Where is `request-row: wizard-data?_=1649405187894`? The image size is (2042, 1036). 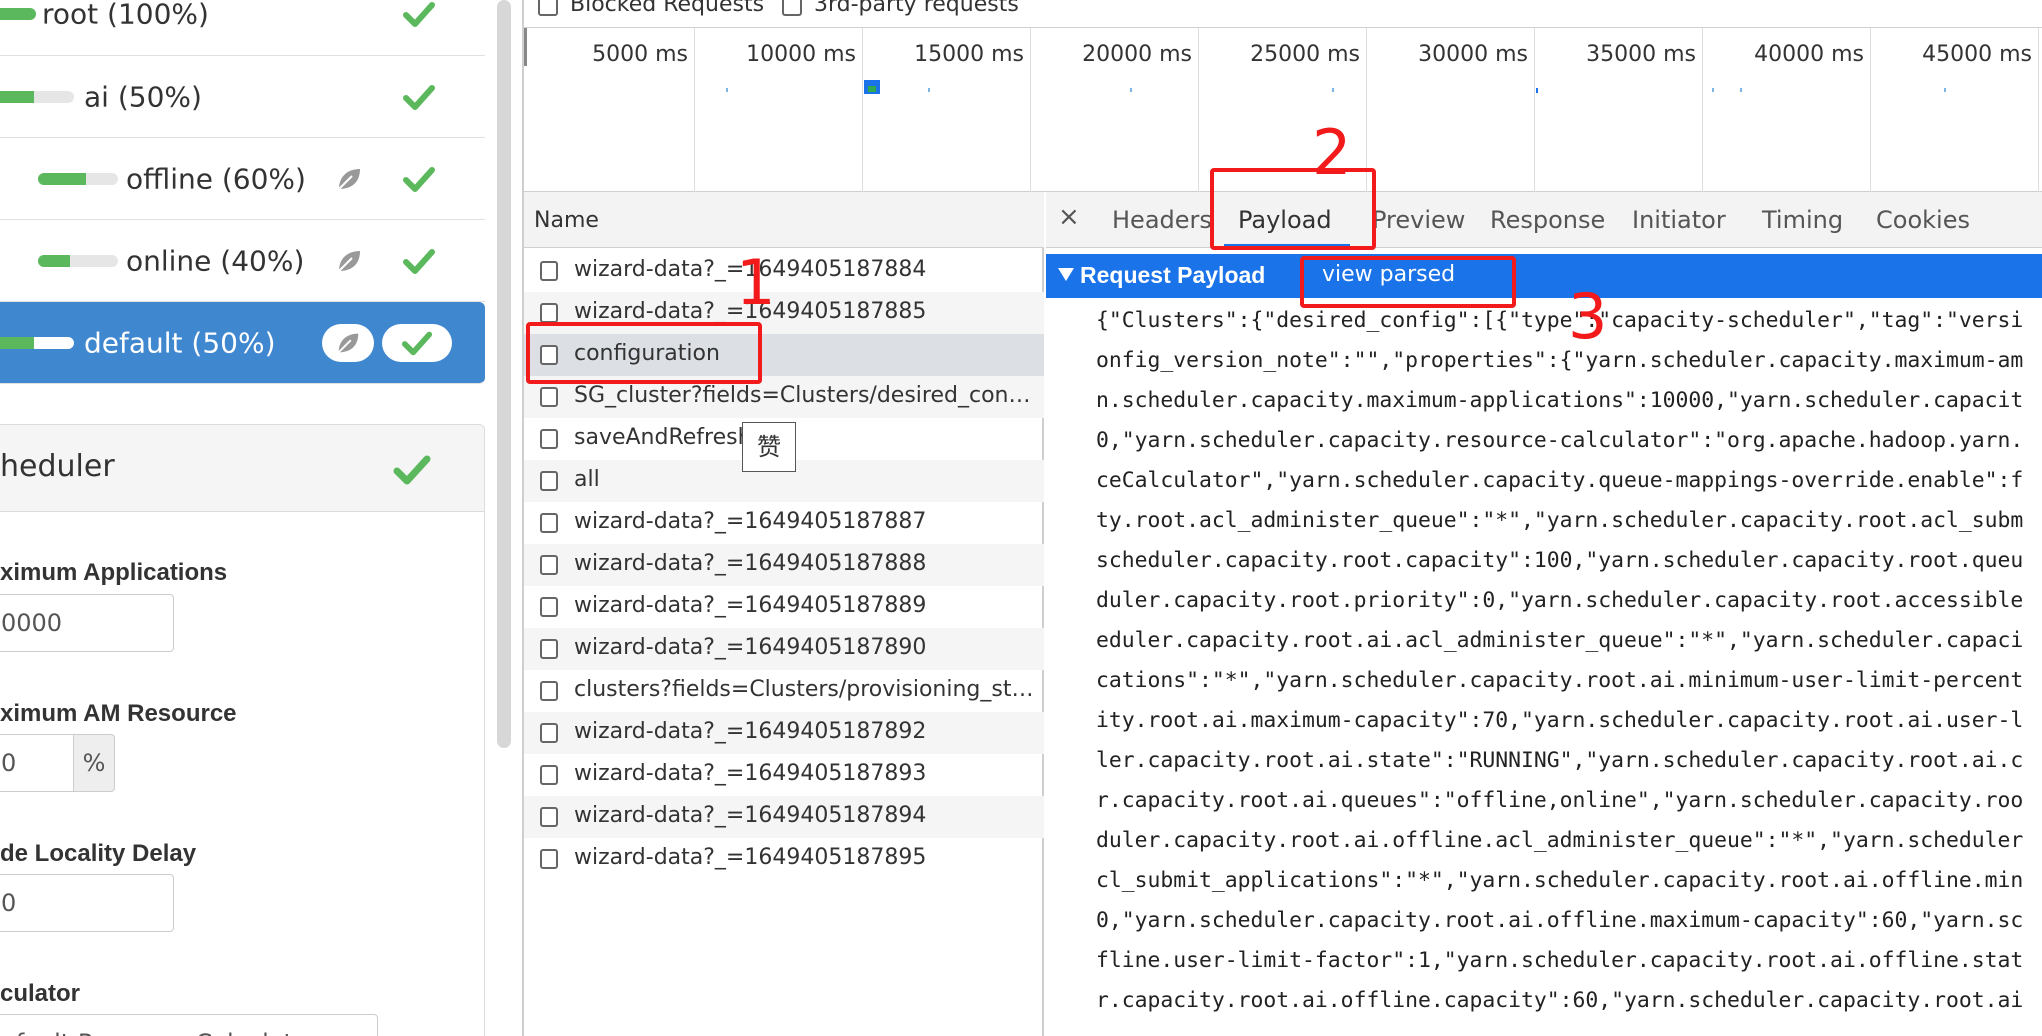 request-row: wizard-data?_=1649405187894 is located at coordinates (784, 817).